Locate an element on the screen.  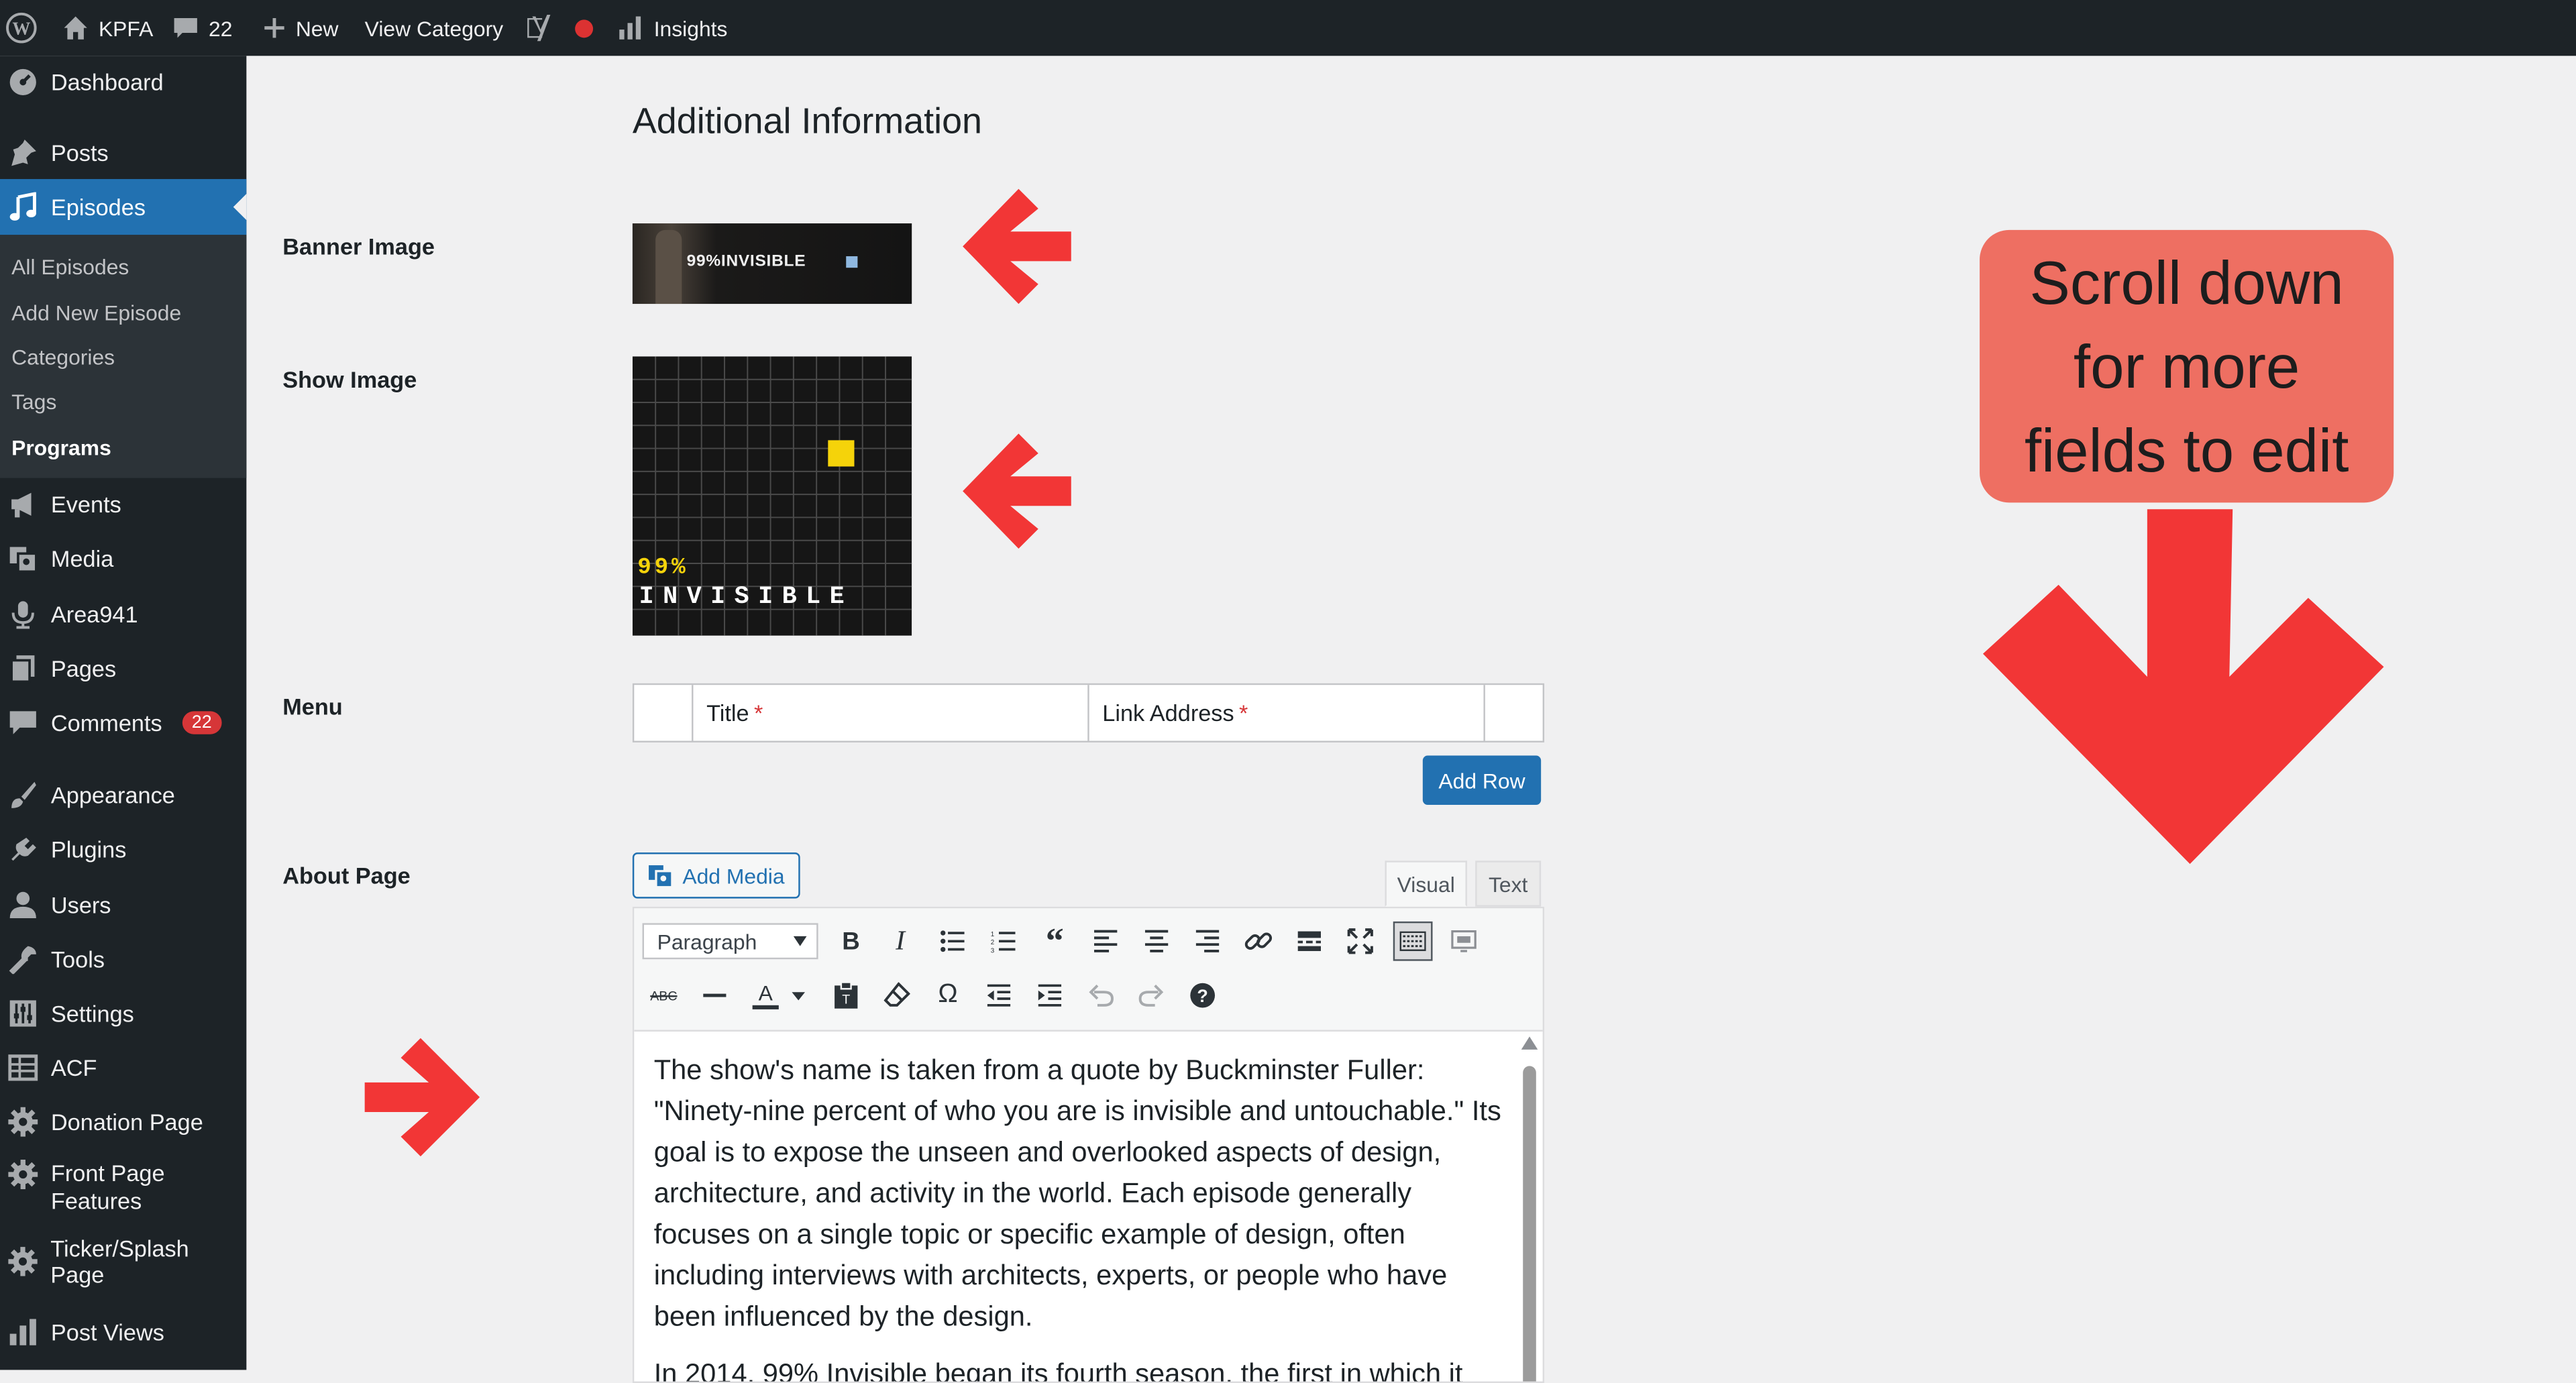
increase-indent-icon is located at coordinates (1050, 995).